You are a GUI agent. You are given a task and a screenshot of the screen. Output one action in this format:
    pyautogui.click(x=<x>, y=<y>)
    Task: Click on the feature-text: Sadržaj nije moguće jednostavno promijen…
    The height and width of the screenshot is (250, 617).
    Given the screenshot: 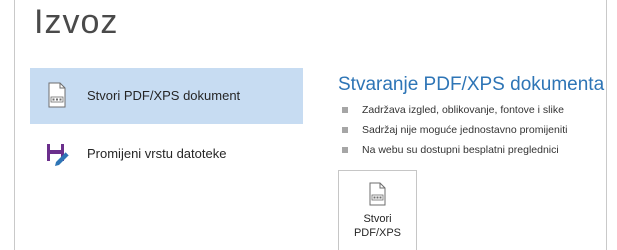 What is the action you would take?
    pyautogui.click(x=465, y=130)
    